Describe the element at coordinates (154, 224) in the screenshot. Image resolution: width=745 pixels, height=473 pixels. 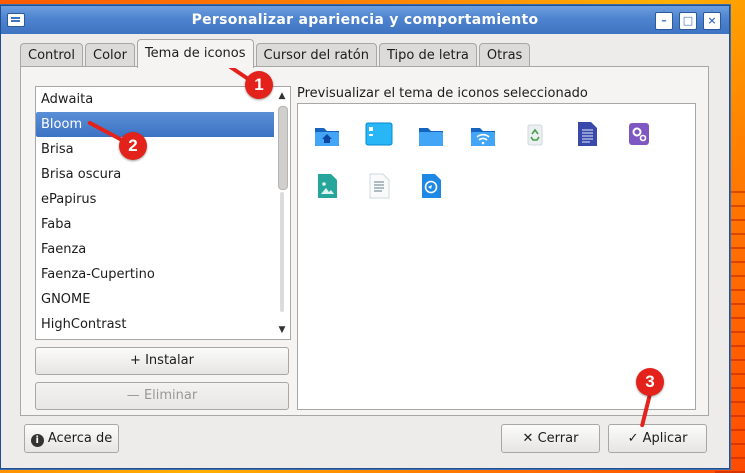
I see `list-item: Faba` at that location.